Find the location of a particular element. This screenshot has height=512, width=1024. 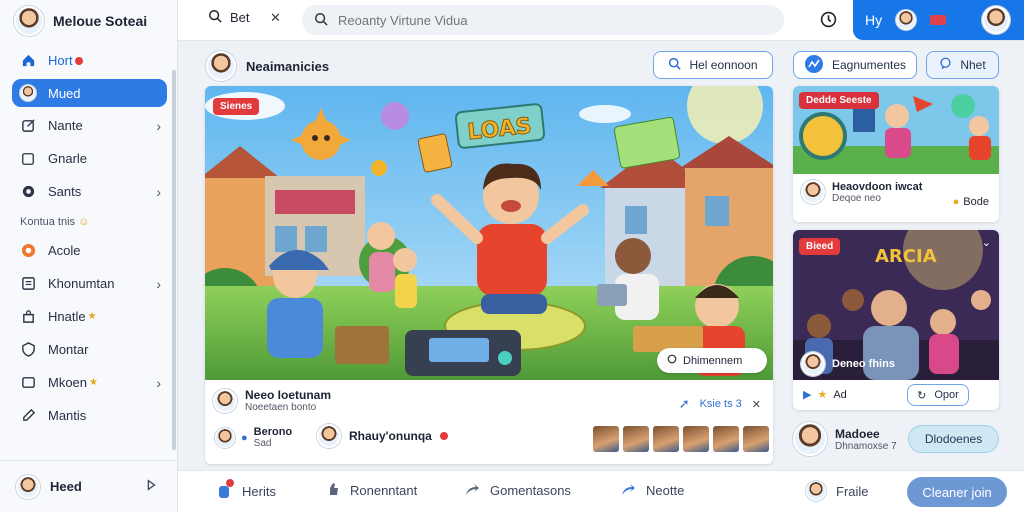

hero-overlay-pill: Dhimennem is located at coordinates (712, 360).